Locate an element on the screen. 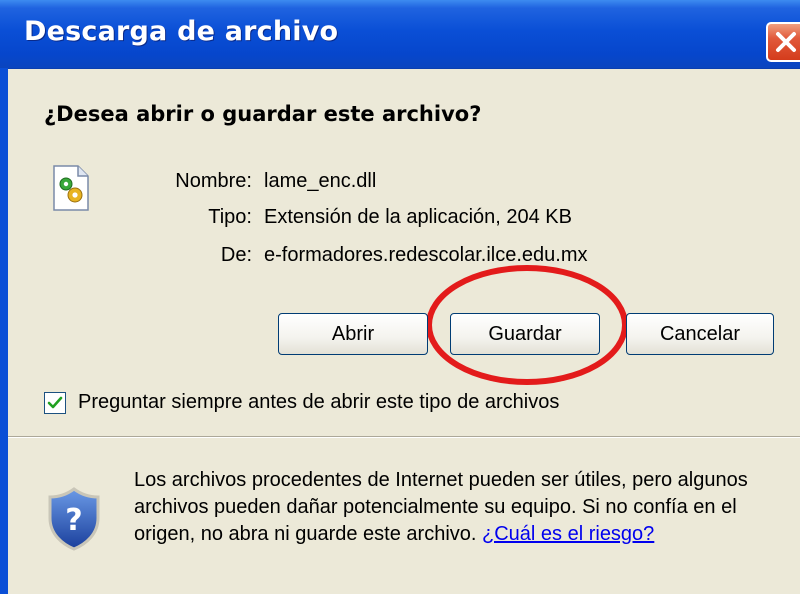 The image size is (800, 594). security-shield-question-icon: ? is located at coordinates (74, 519).